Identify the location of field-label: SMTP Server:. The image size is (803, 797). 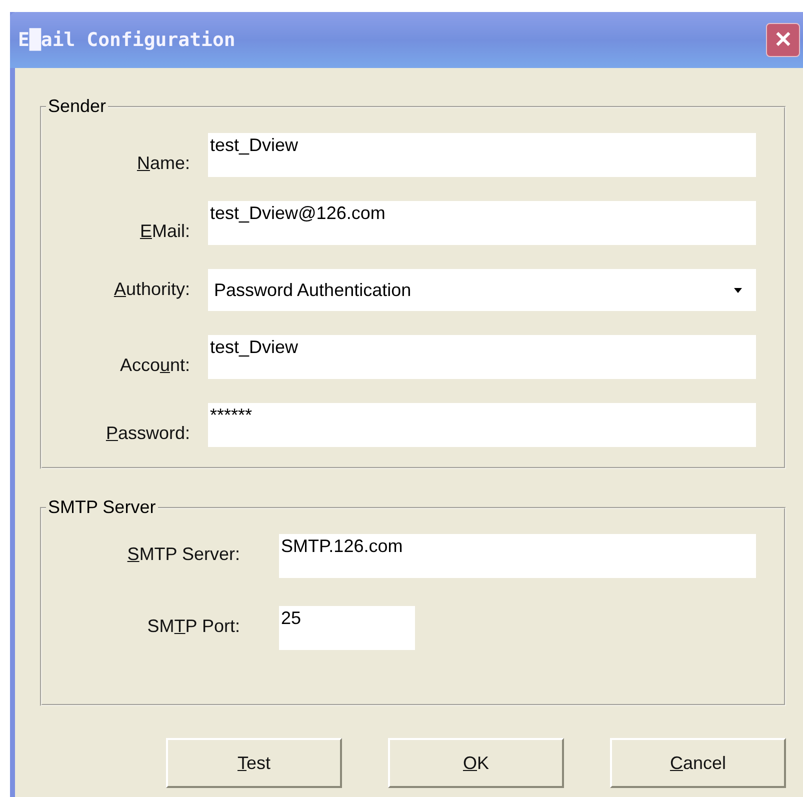
(183, 554).